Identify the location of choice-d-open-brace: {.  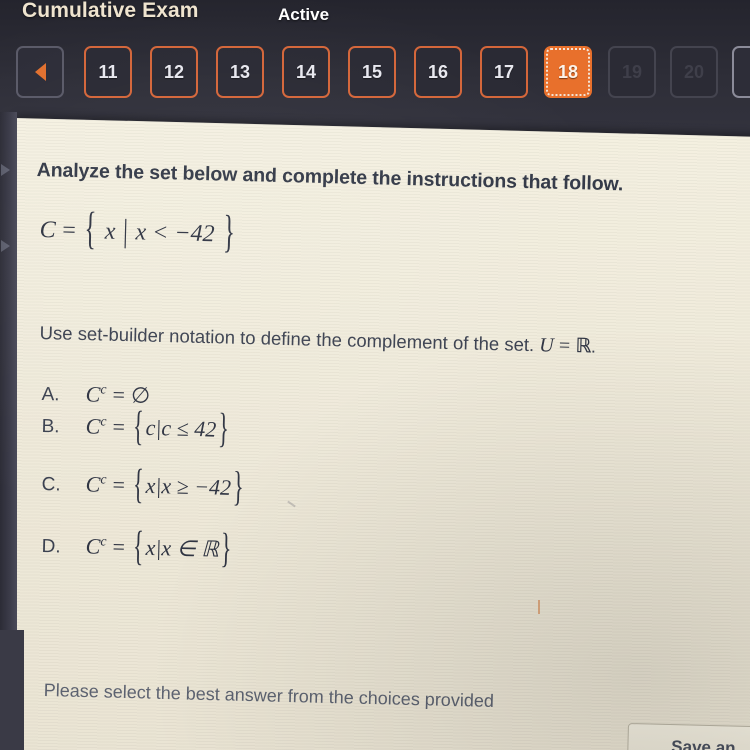
(138, 545).